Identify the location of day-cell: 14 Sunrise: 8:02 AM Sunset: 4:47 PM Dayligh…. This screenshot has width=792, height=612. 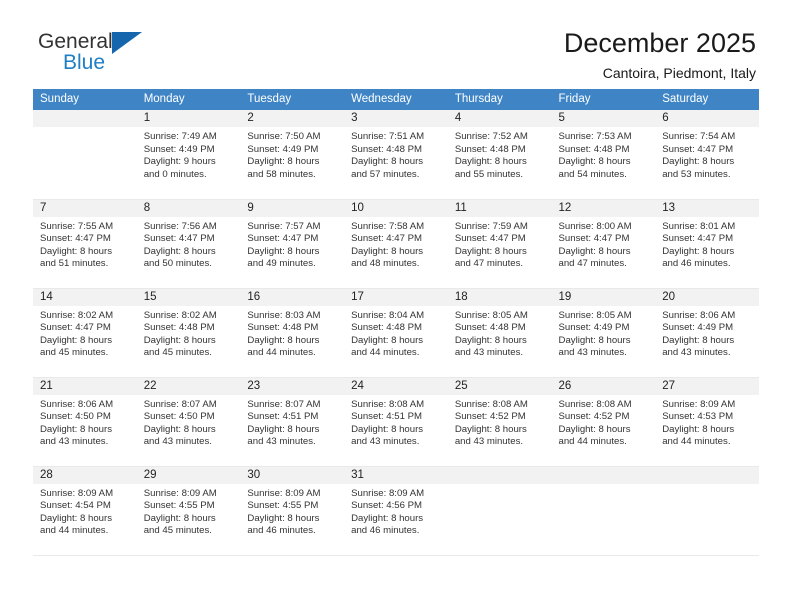
(85, 333).